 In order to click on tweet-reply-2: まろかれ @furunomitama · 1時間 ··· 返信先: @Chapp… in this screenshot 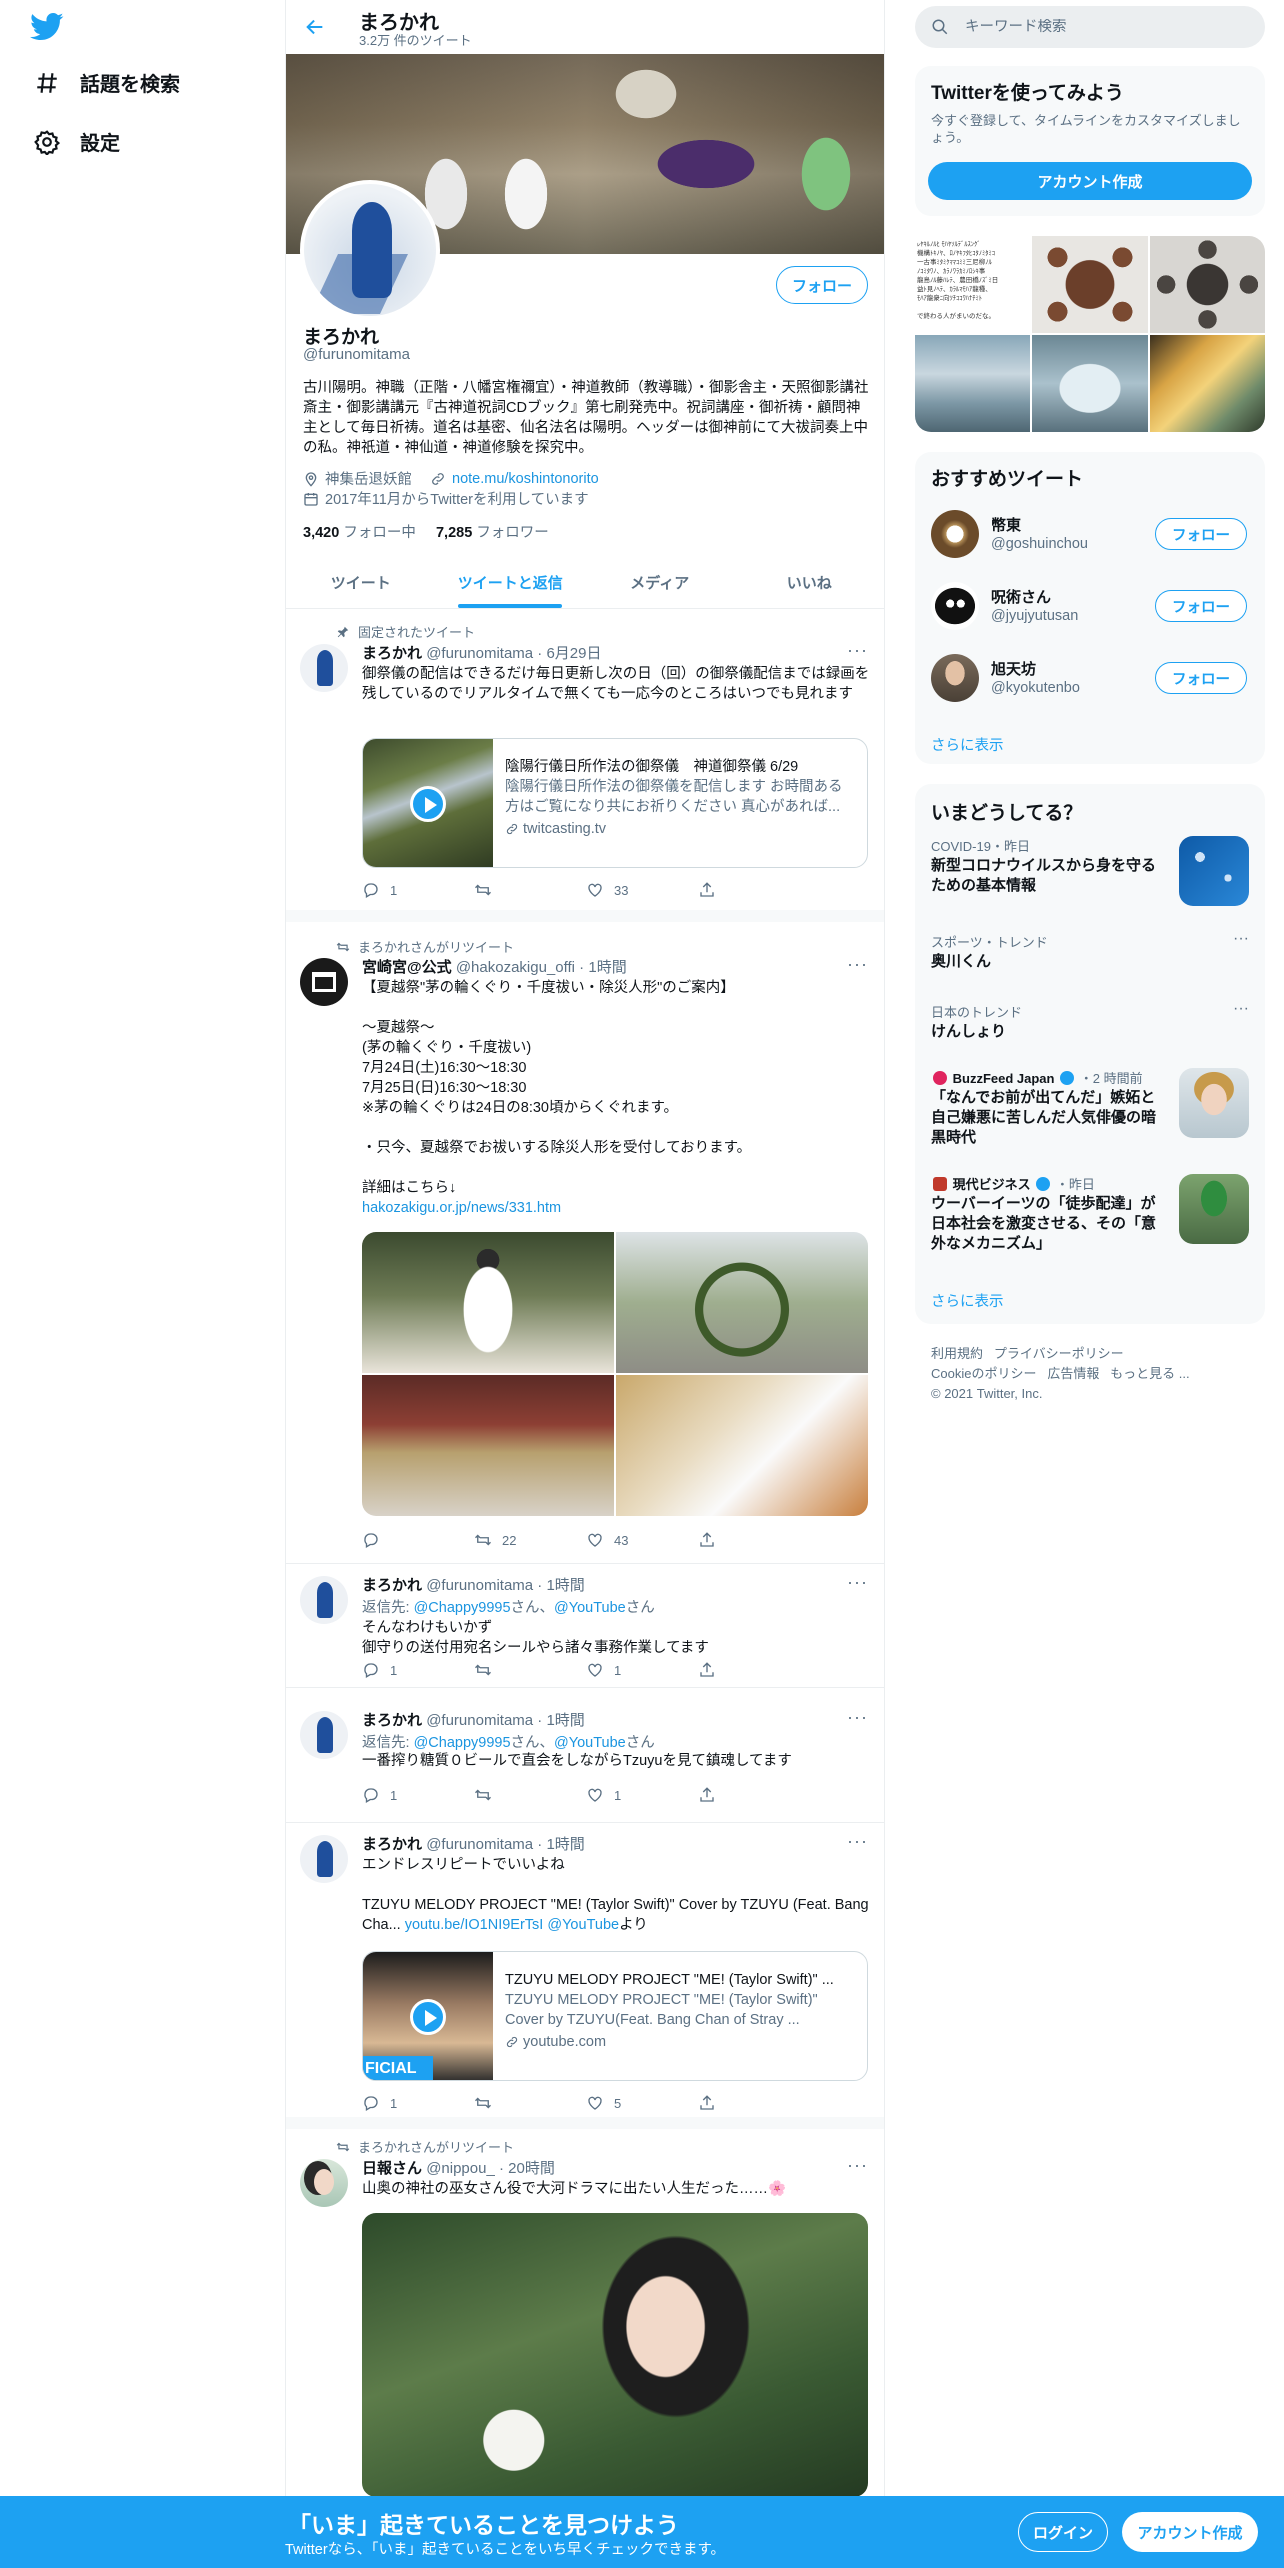, I will do `click(585, 1756)`.